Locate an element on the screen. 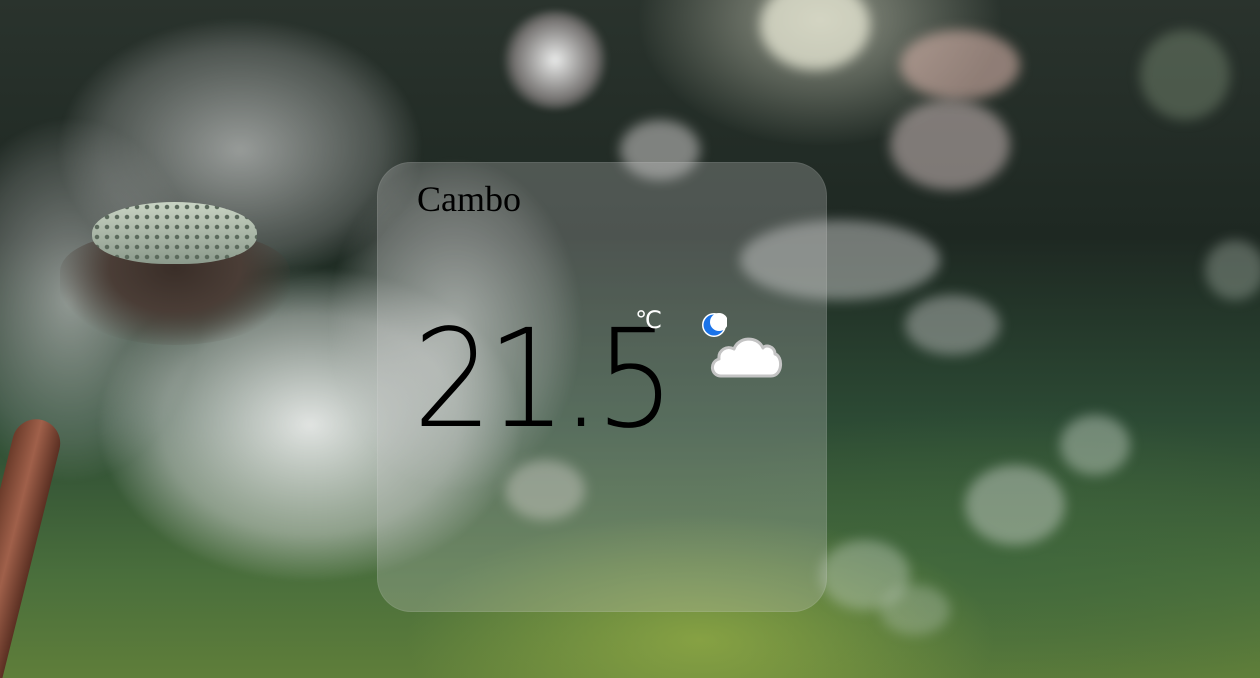 This screenshot has height=678, width=1260. night-partly-cloudy-icon is located at coordinates (743, 346).